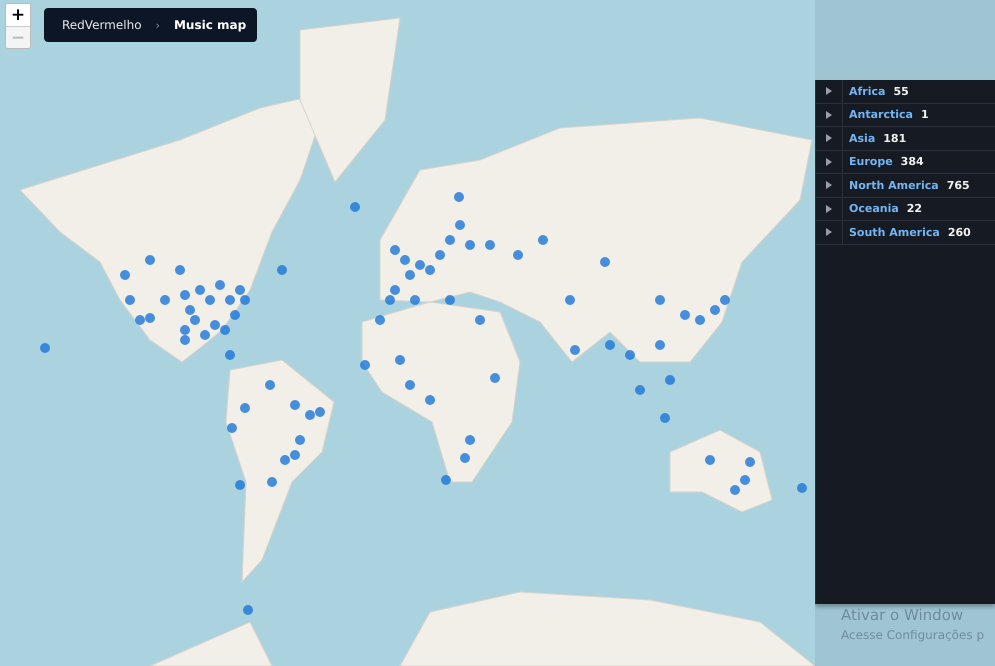  What do you see at coordinates (902, 615) in the screenshot?
I see `activation-title: Ativar o Window` at bounding box center [902, 615].